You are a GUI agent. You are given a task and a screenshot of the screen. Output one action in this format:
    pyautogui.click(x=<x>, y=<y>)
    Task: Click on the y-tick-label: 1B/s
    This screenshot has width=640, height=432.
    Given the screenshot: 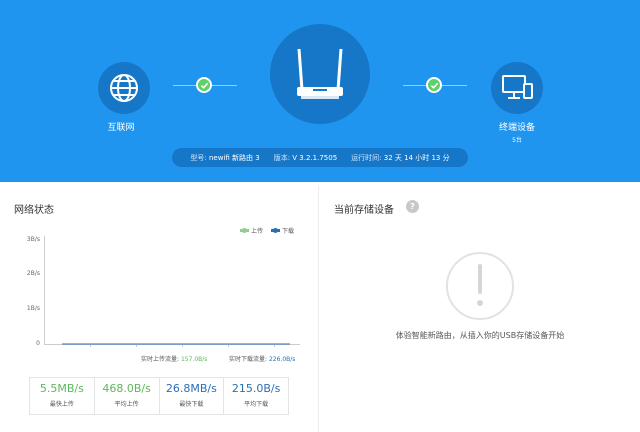 What is the action you would take?
    pyautogui.click(x=33, y=308)
    